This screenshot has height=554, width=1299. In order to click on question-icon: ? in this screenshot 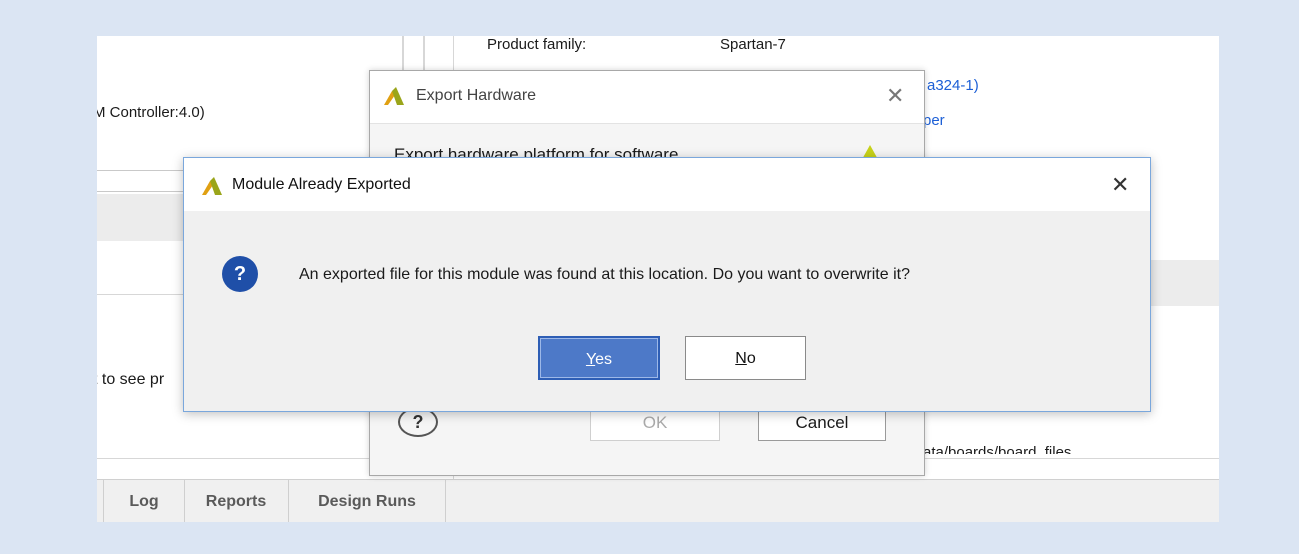, I will do `click(240, 274)`.